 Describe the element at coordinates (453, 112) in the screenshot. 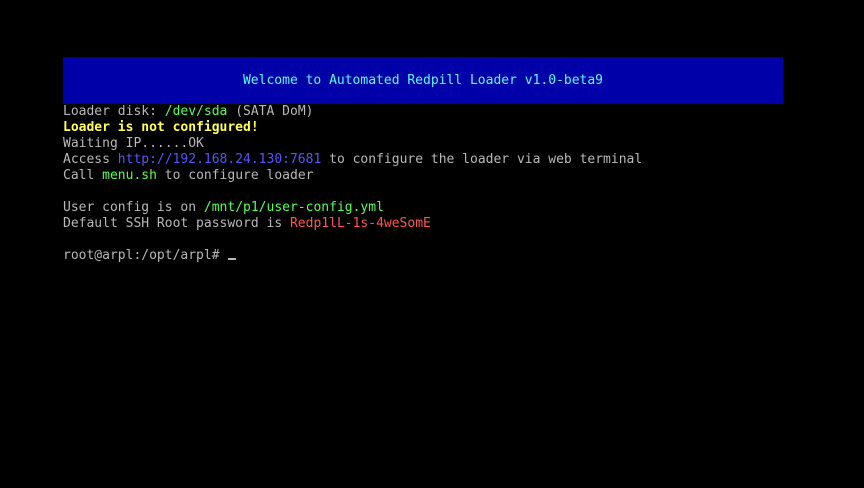

I see `loader-disk-line: Loader disk: /dev/sda (SATA DoM)` at that location.